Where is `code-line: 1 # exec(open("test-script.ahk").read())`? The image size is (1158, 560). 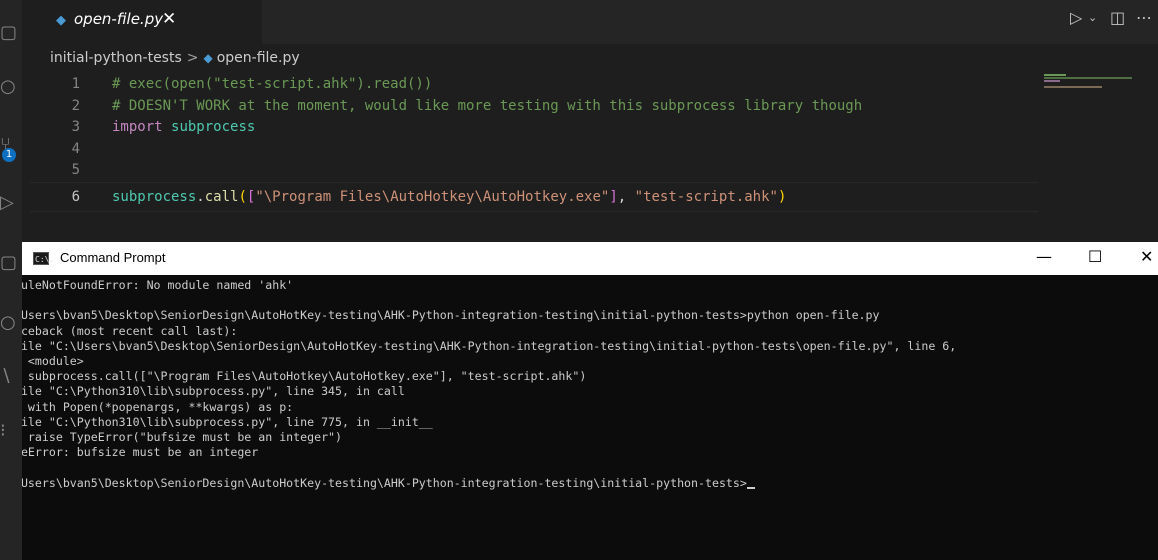 code-line: 1 # exec(open("test-script.ahk").read()) is located at coordinates (535, 85).